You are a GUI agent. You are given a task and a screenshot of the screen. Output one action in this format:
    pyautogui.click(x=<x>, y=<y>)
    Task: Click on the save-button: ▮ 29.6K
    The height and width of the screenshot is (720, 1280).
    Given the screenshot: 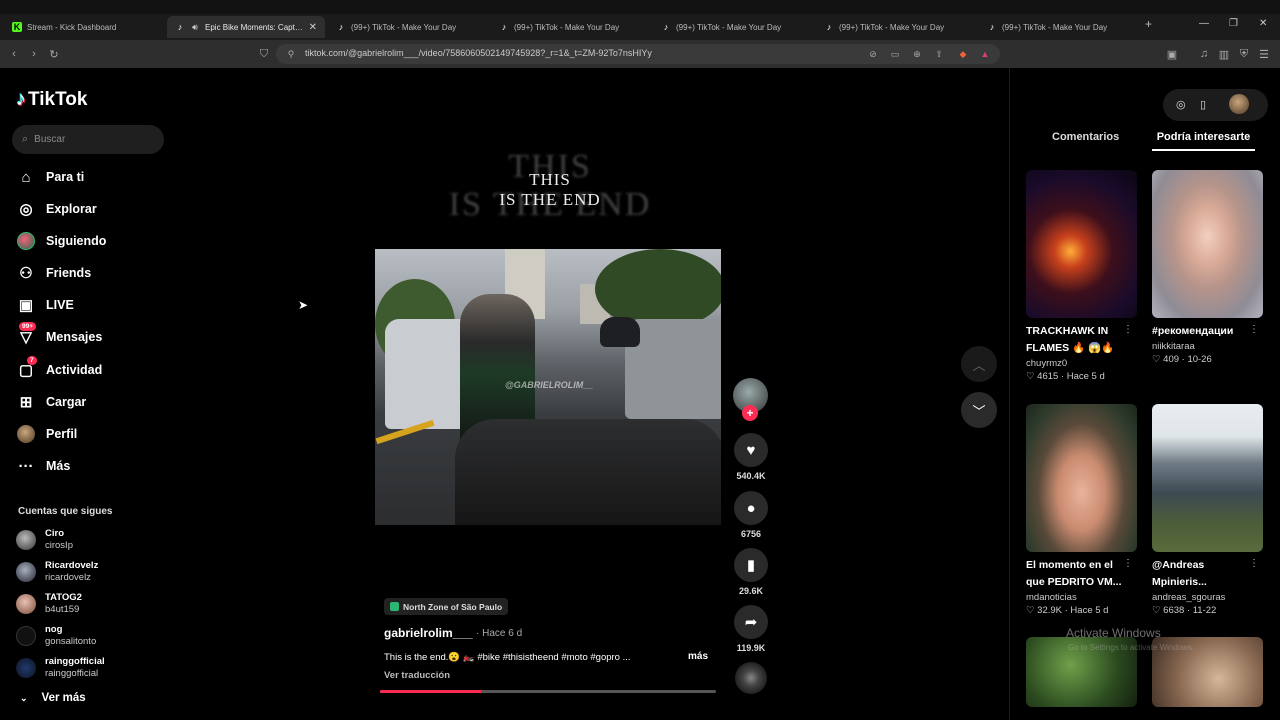 What is the action you would take?
    pyautogui.click(x=751, y=572)
    